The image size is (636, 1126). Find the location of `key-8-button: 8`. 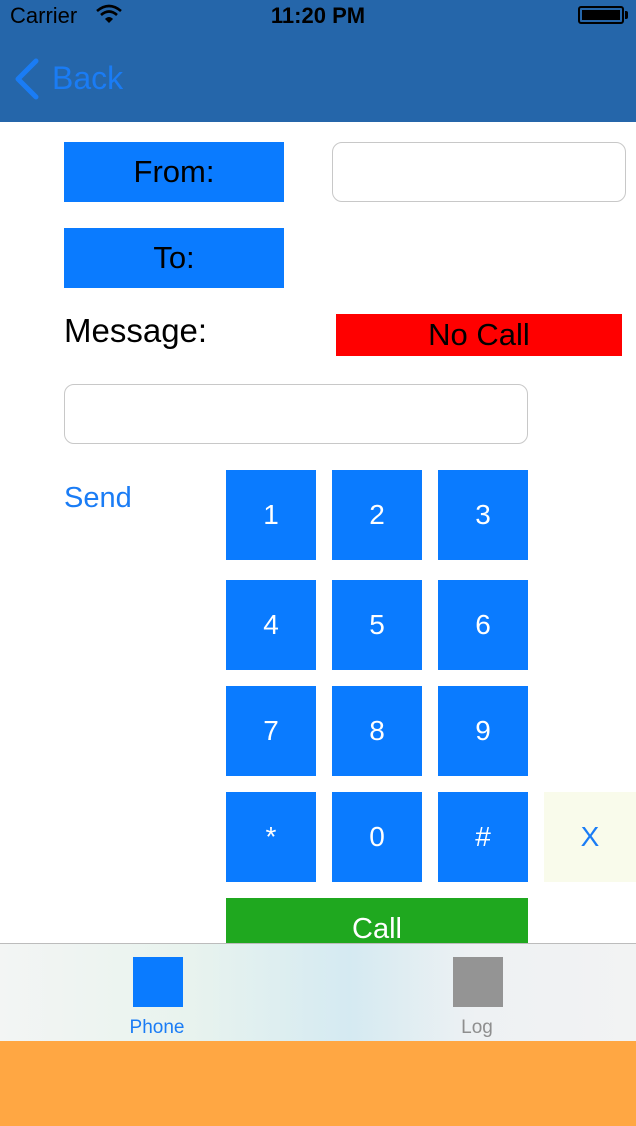

key-8-button: 8 is located at coordinates (377, 731).